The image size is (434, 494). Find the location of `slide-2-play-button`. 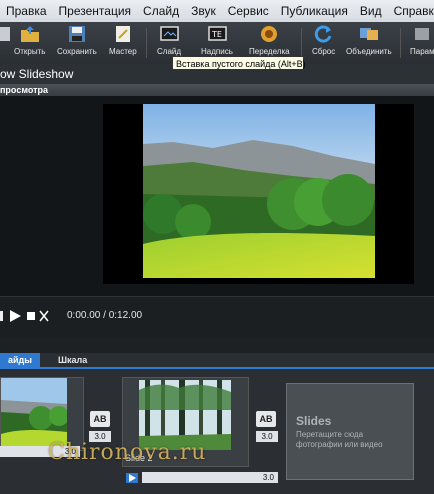

slide-2-play-button is located at coordinates (132, 478).